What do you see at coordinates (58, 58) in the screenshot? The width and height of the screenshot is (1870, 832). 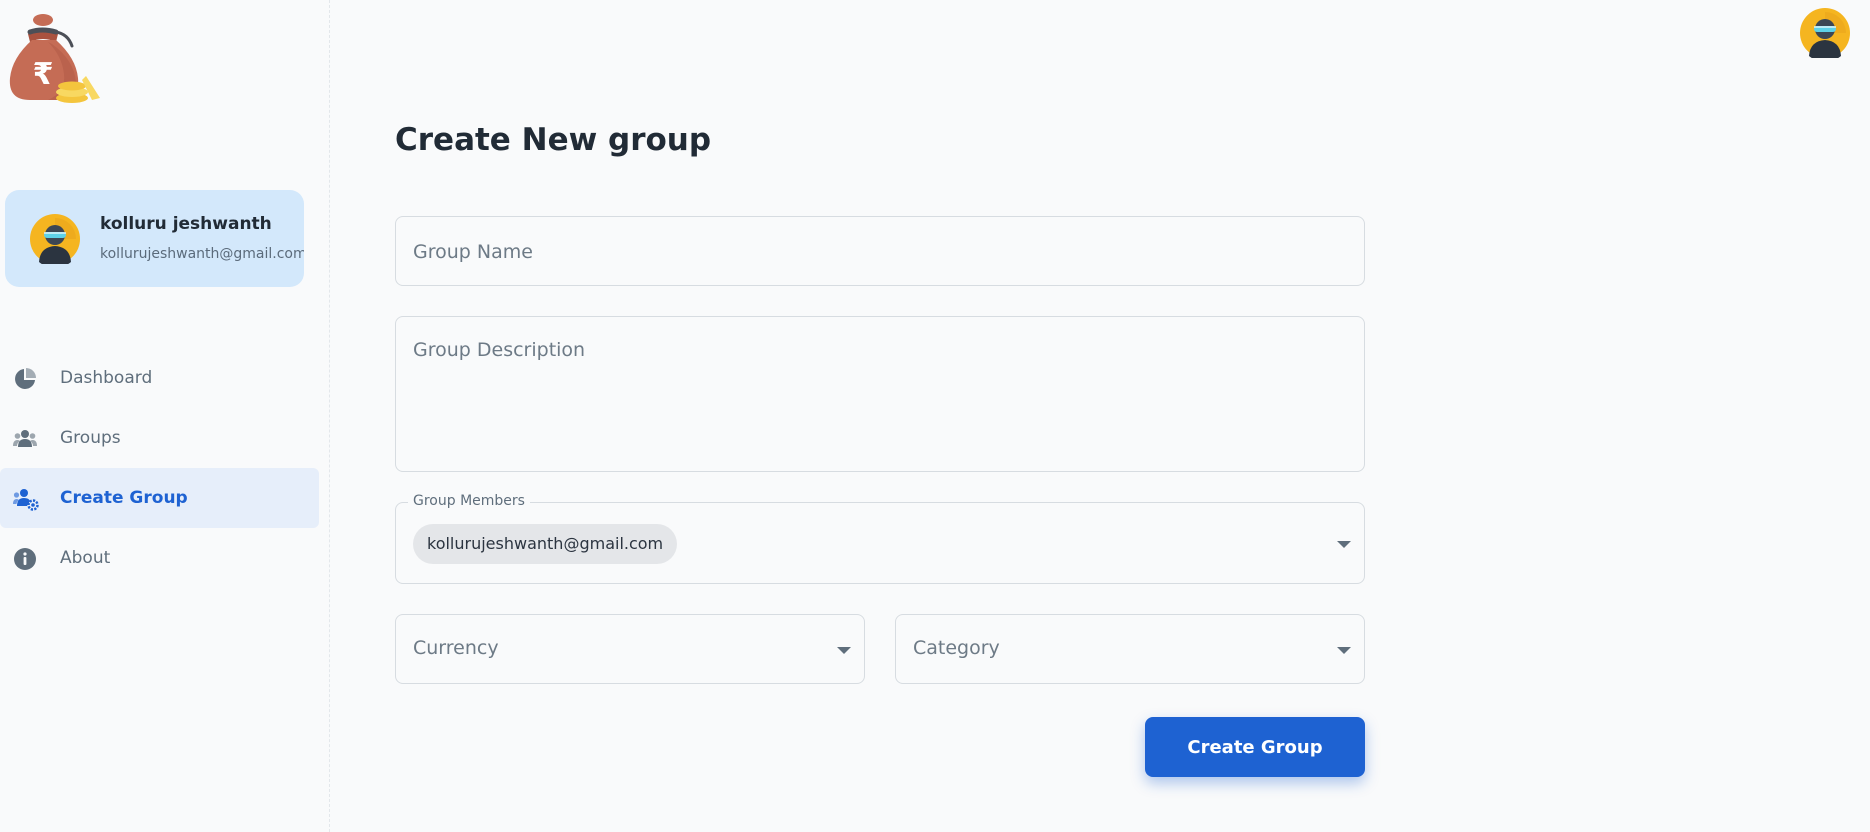 I see `money-bag-rupee-icon: ₹` at bounding box center [58, 58].